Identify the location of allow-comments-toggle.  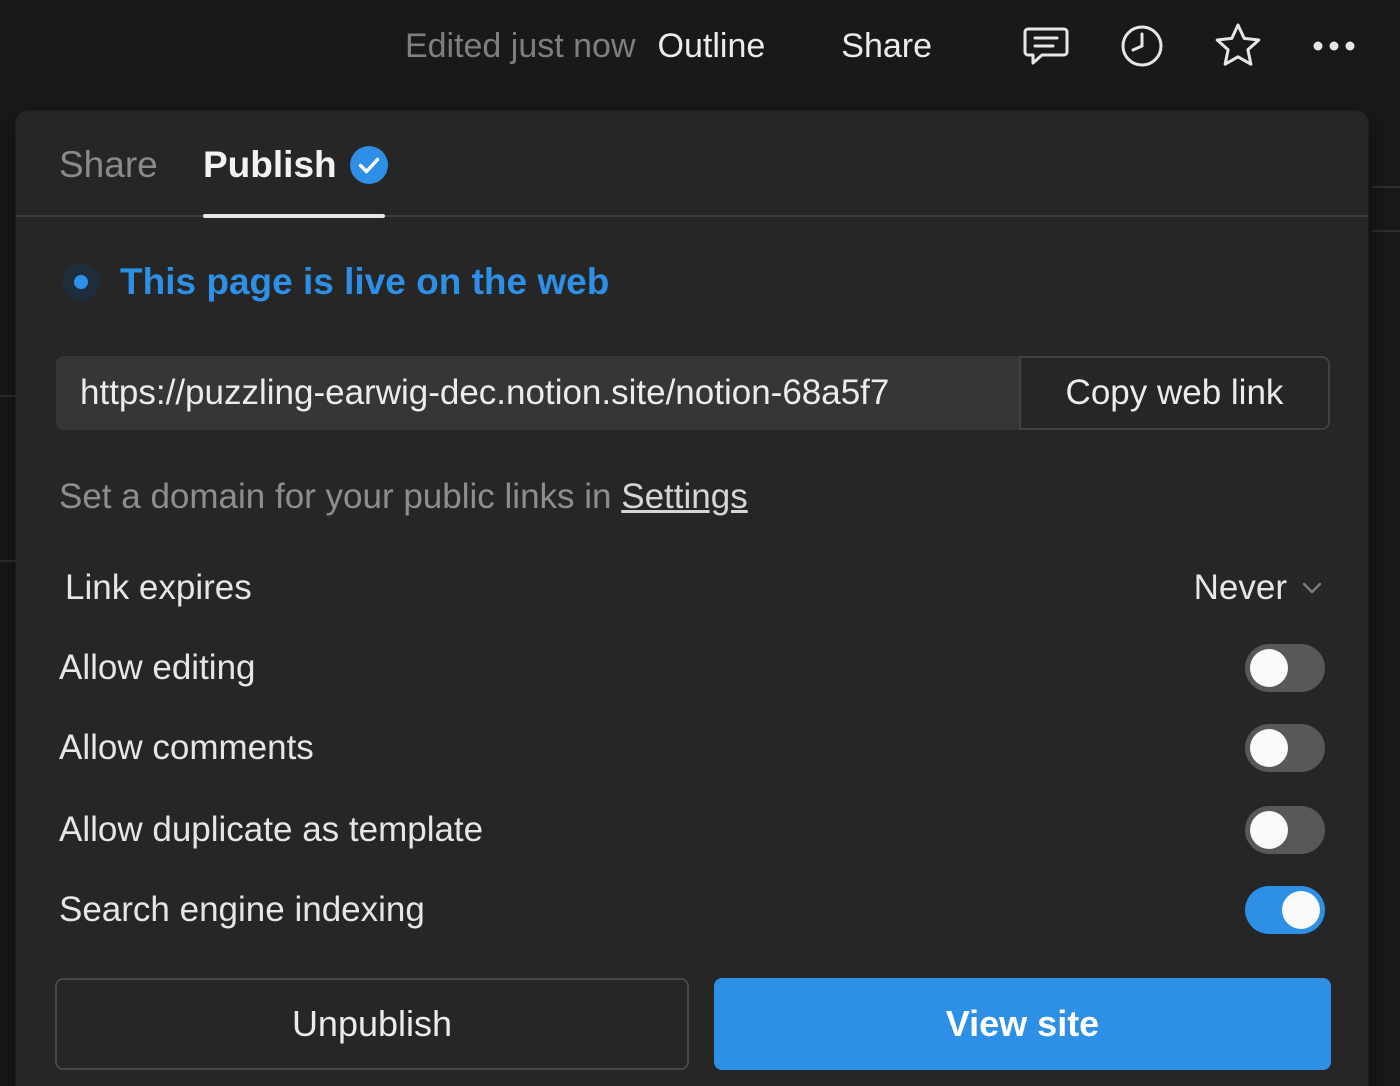
(1285, 748).